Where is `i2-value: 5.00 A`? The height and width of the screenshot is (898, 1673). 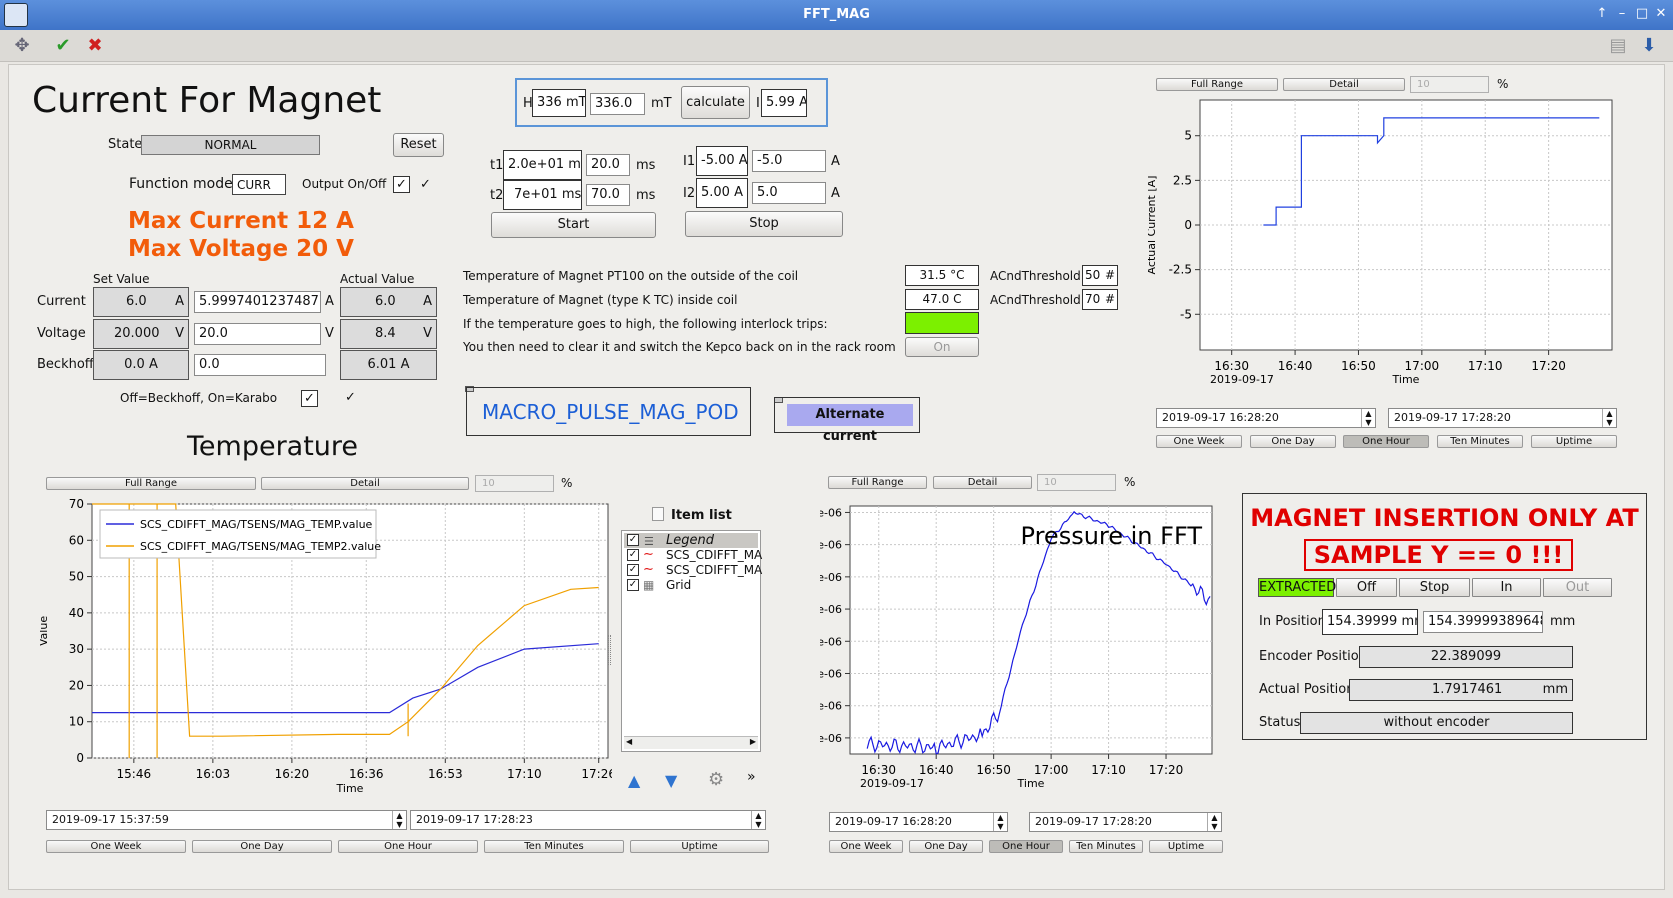 i2-value: 5.00 A is located at coordinates (722, 193).